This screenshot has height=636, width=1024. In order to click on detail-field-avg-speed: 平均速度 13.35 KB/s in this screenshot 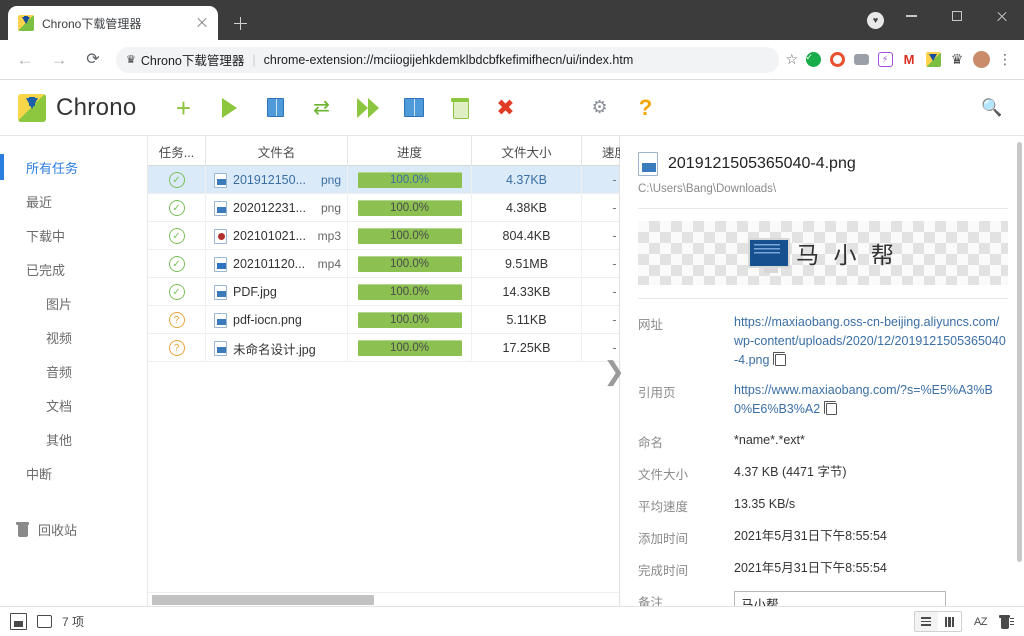, I will do `click(823, 505)`.